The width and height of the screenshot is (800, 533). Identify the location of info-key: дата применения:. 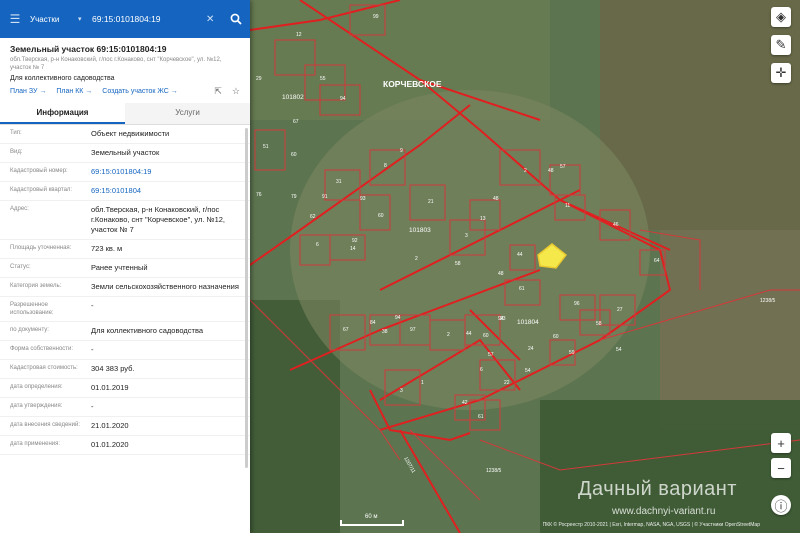
(35, 444).